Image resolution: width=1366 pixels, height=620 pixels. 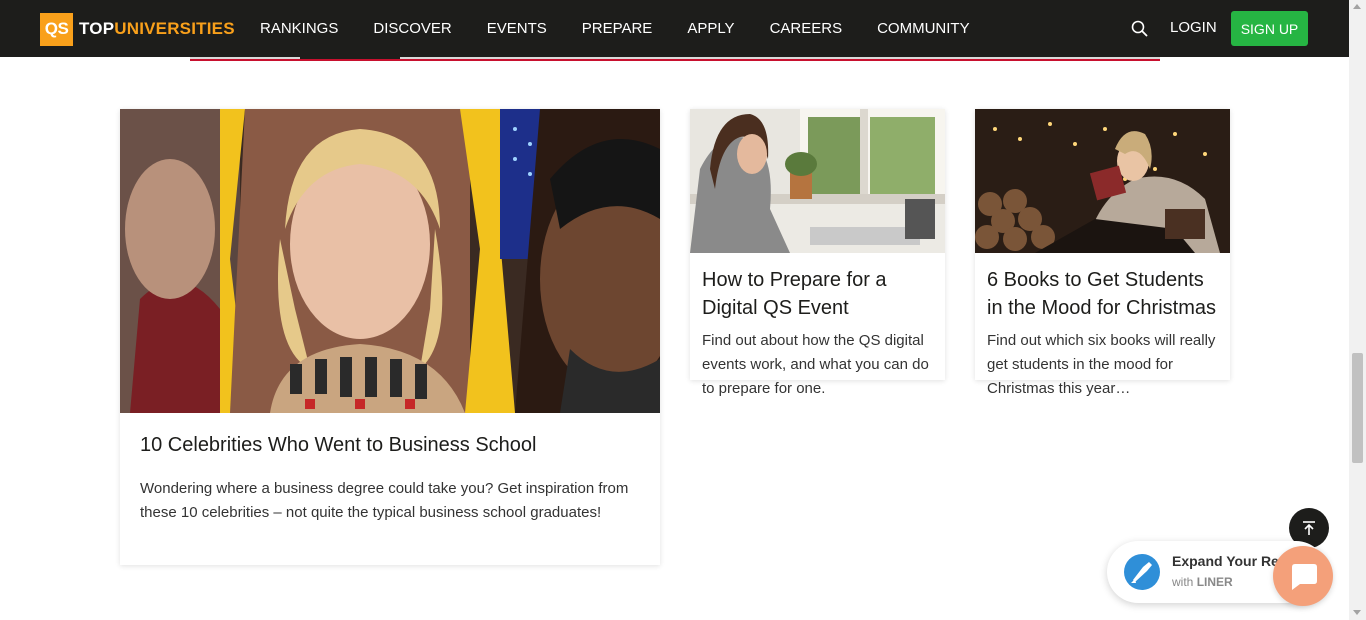 I want to click on signup-button: SIGN UP, so click(x=1269, y=28).